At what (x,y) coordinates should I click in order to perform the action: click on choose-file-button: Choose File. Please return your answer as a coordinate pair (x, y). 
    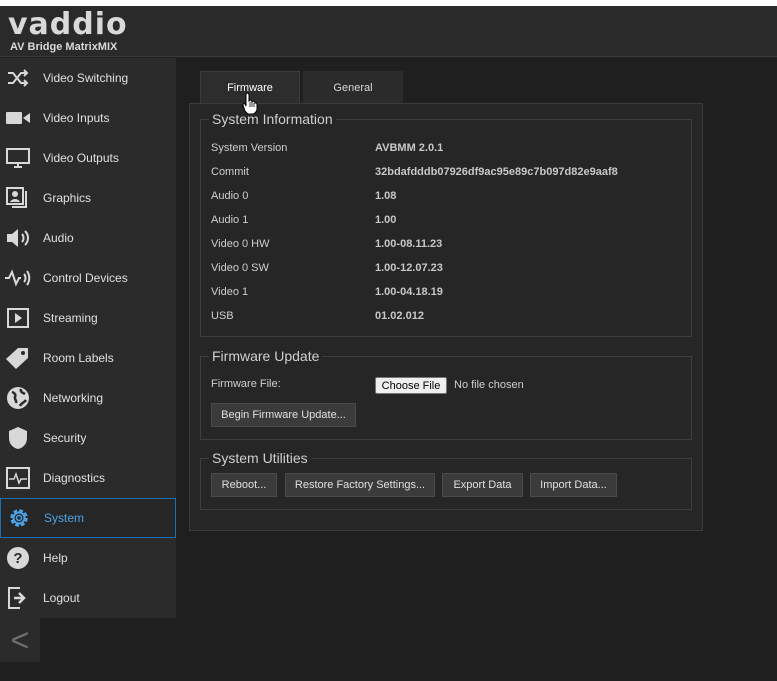
    Looking at the image, I should click on (411, 385).